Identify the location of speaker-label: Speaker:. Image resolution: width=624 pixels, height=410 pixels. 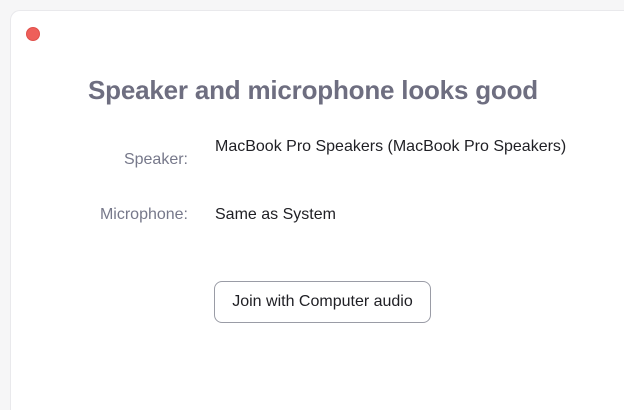
(155, 159).